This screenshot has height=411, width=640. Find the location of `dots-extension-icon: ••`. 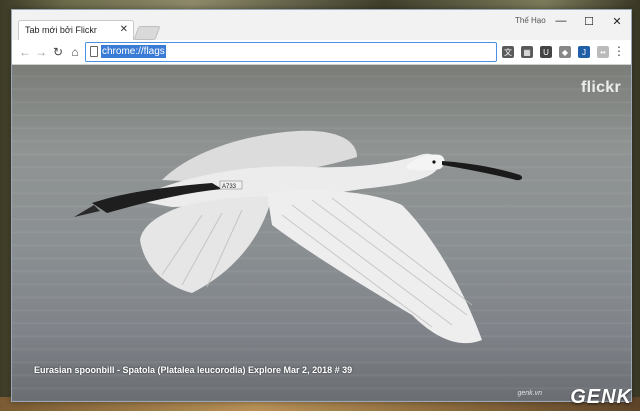

dots-extension-icon: •• is located at coordinates (603, 52).